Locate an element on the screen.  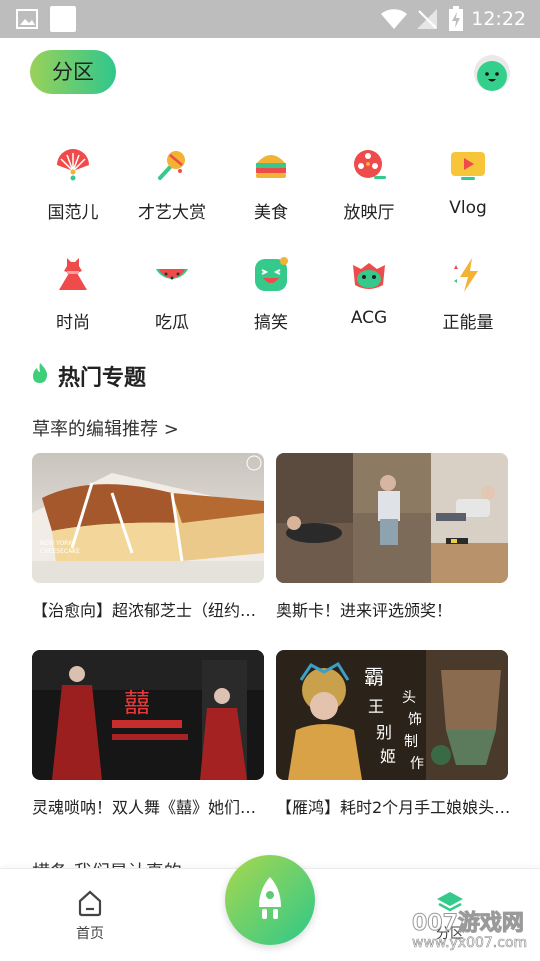
topic-thumbnail: 囍 is located at coordinates (148, 715).